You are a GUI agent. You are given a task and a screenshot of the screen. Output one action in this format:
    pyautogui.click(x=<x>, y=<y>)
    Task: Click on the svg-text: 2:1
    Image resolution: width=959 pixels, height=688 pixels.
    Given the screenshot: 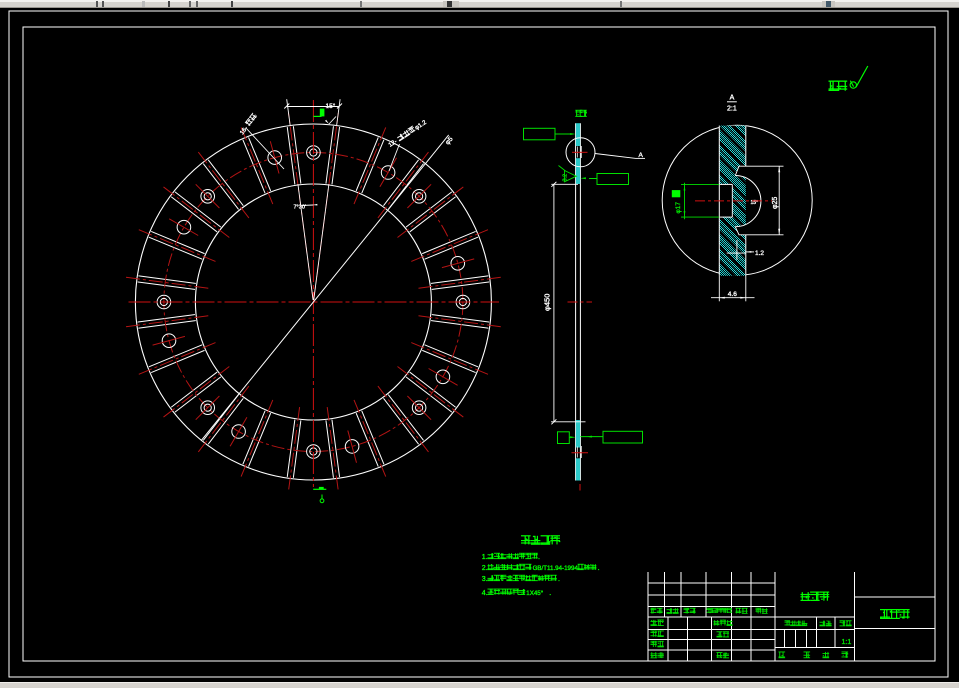 What is the action you would take?
    pyautogui.click(x=732, y=109)
    